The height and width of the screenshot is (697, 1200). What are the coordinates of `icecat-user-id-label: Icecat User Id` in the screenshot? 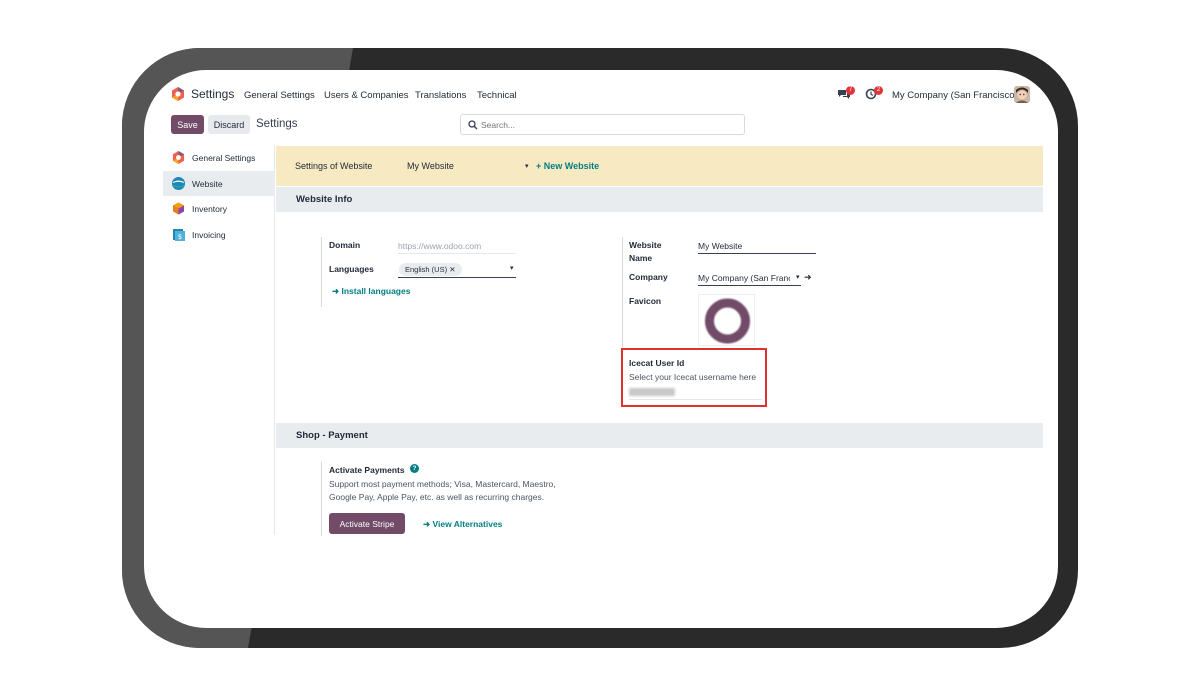 It's located at (657, 363).